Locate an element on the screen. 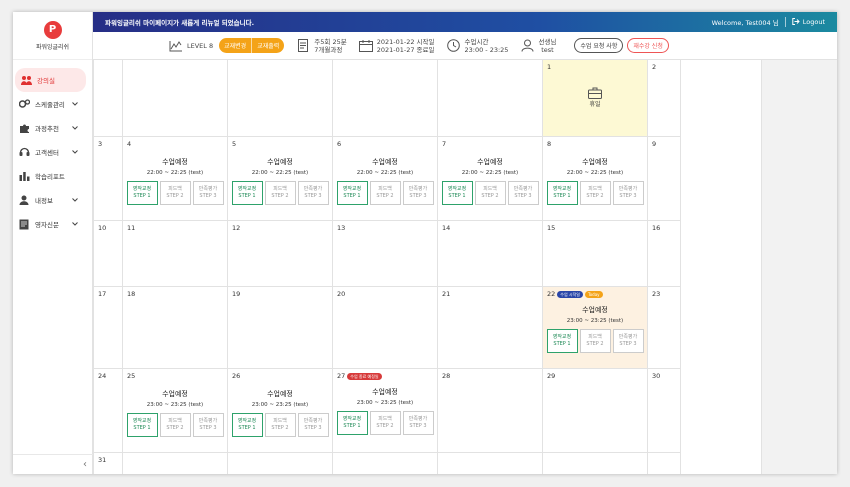 The image size is (850, 487). day-number: 20 is located at coordinates (341, 294).